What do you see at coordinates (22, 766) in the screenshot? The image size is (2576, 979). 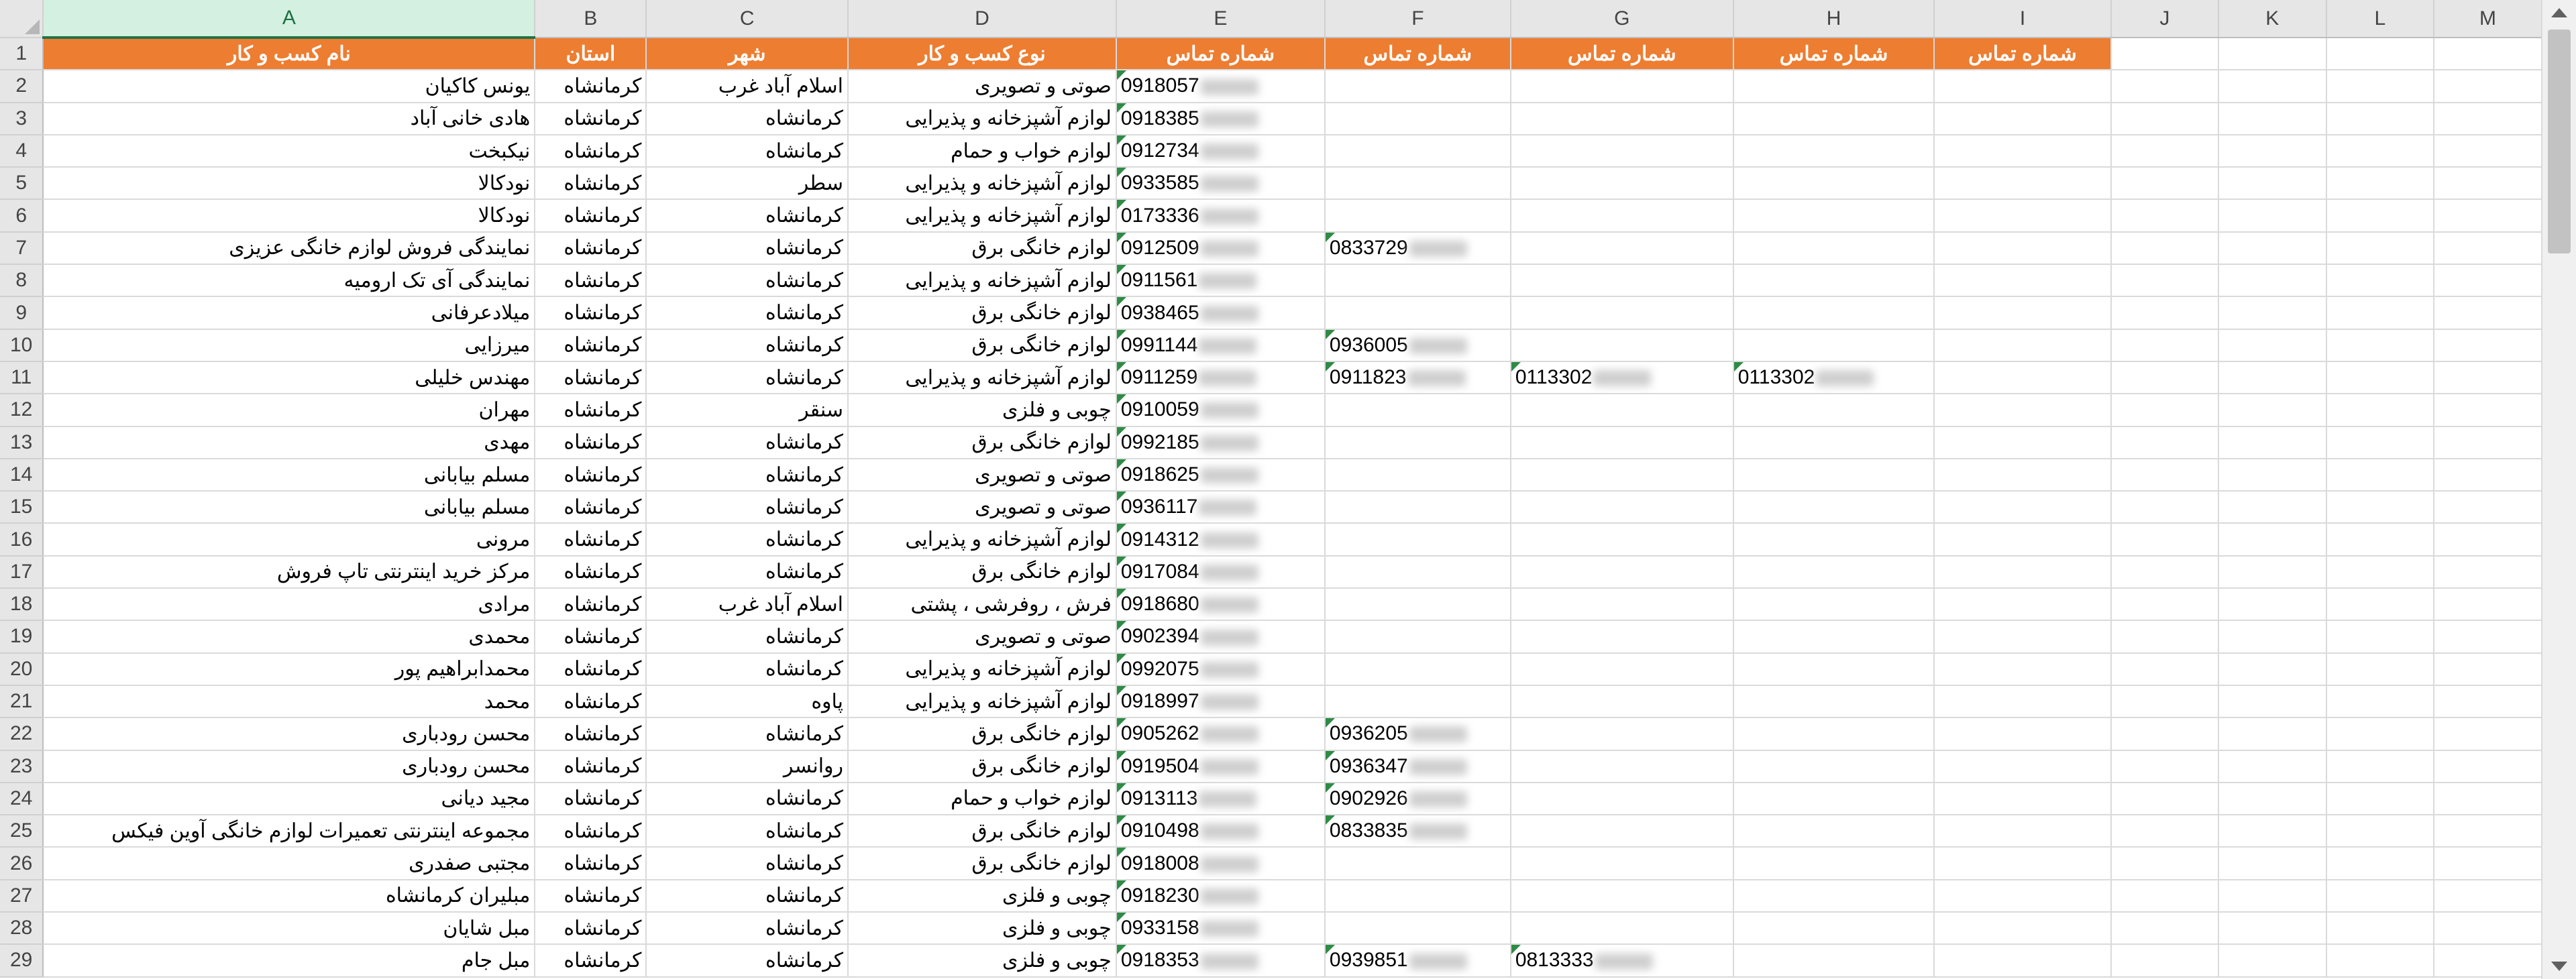 I see `row-header: 23` at bounding box center [22, 766].